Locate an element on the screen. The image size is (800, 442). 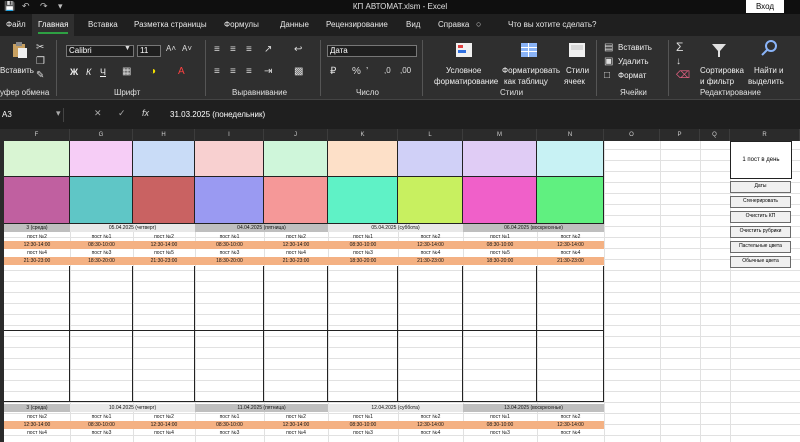
find-select-label-1: Найти и is located at coordinates (769, 70).